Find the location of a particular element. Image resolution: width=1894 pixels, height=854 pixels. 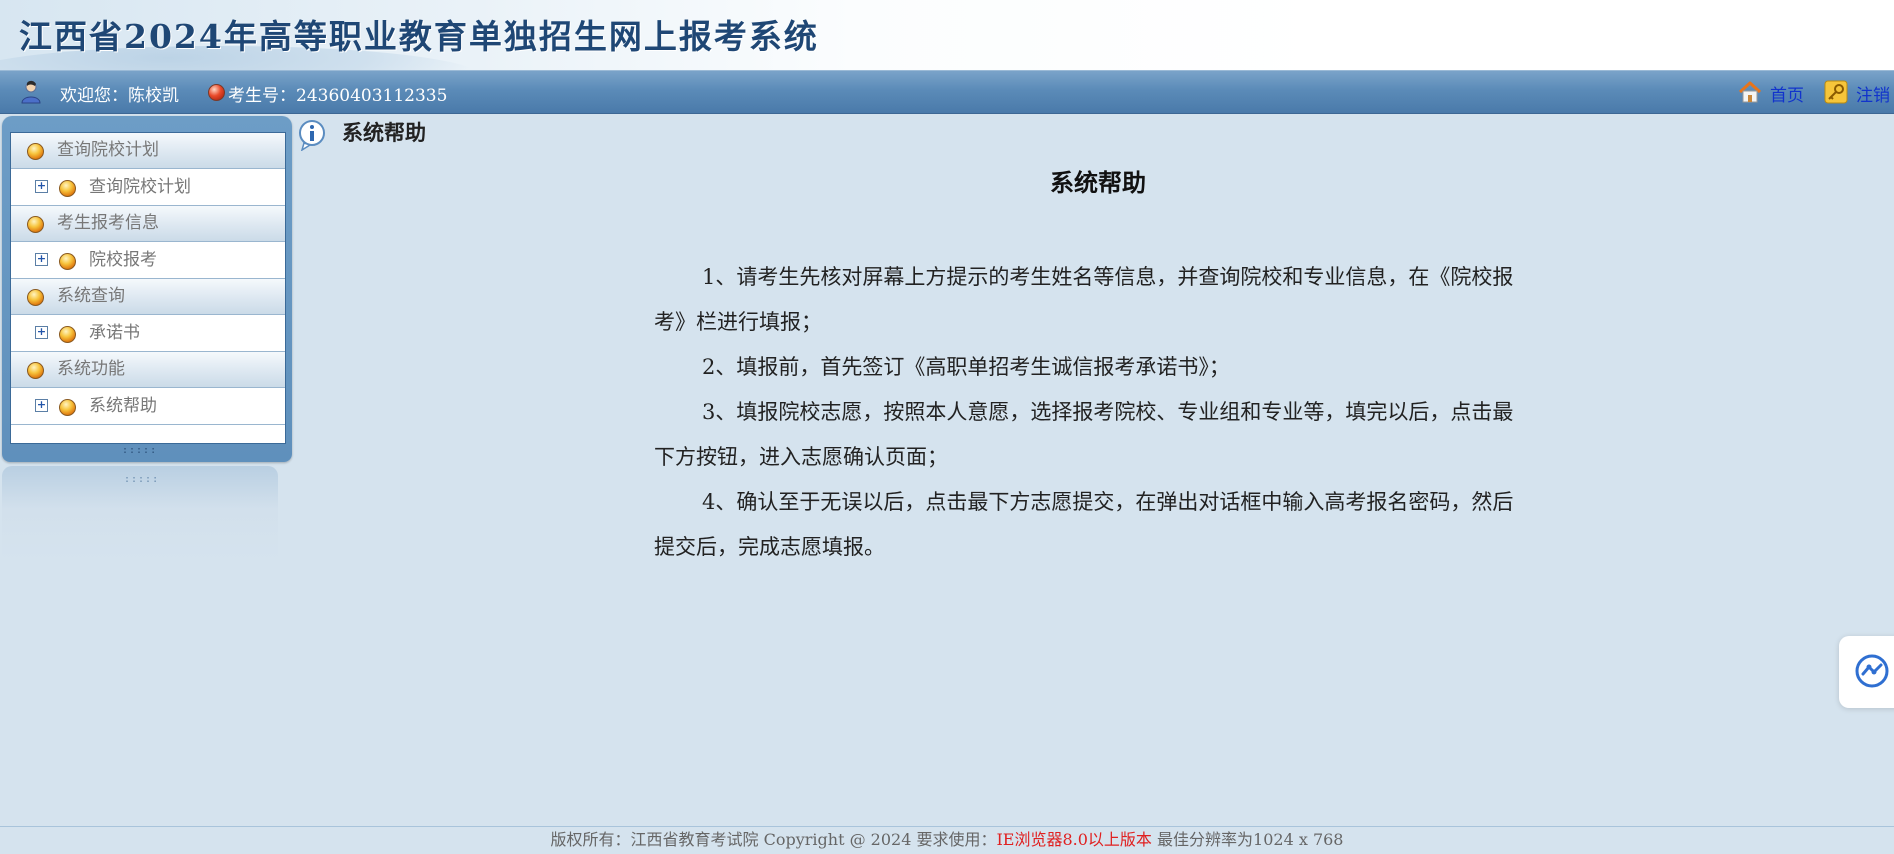

sidebar-panel: 查询院校计划 + 查询院校计划 考生报考信息 + 院校报考 系统查询 + 承诺书 is located at coordinates (147, 289).